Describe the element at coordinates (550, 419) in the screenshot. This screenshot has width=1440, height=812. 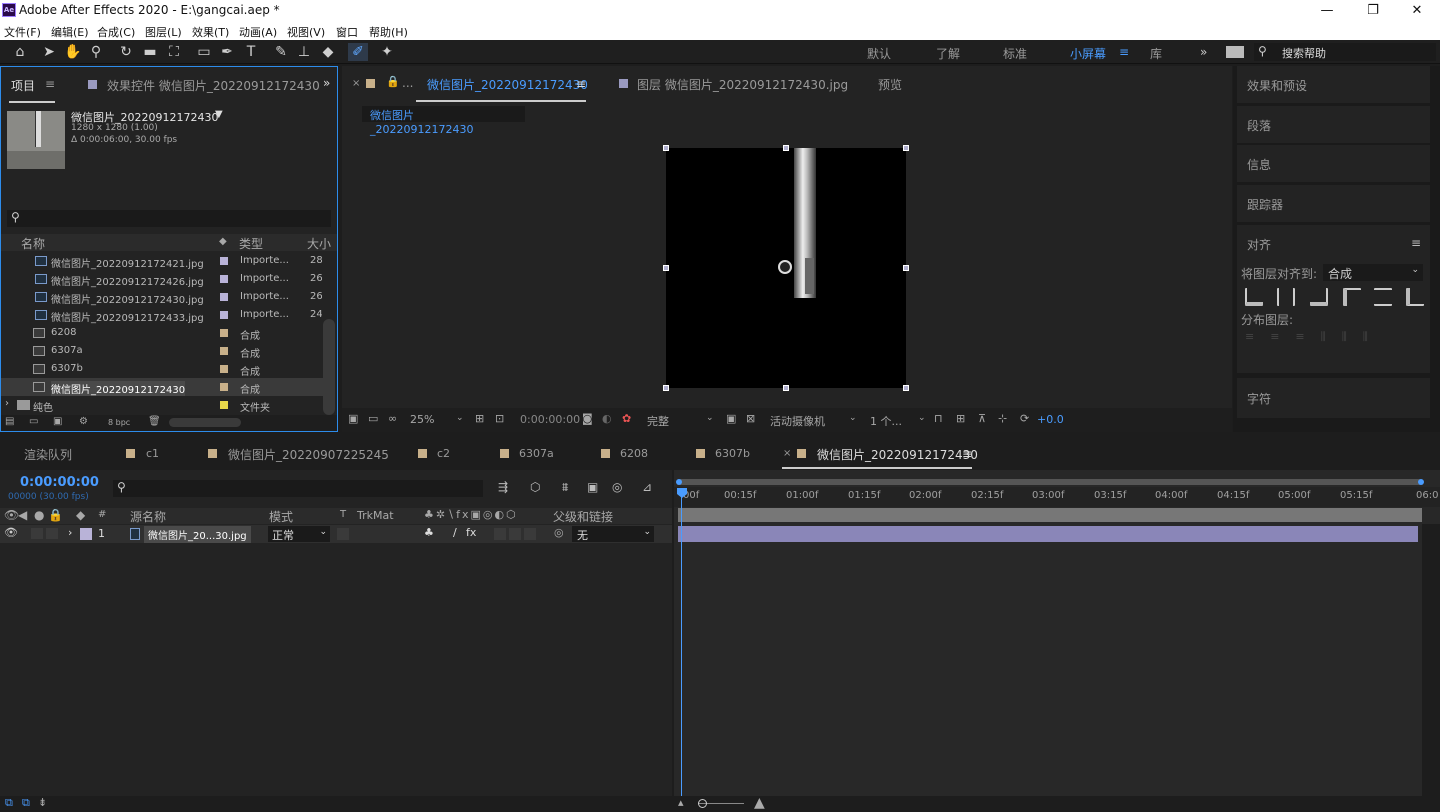
I see `viewer-timecode: 0:00:00:00` at that location.